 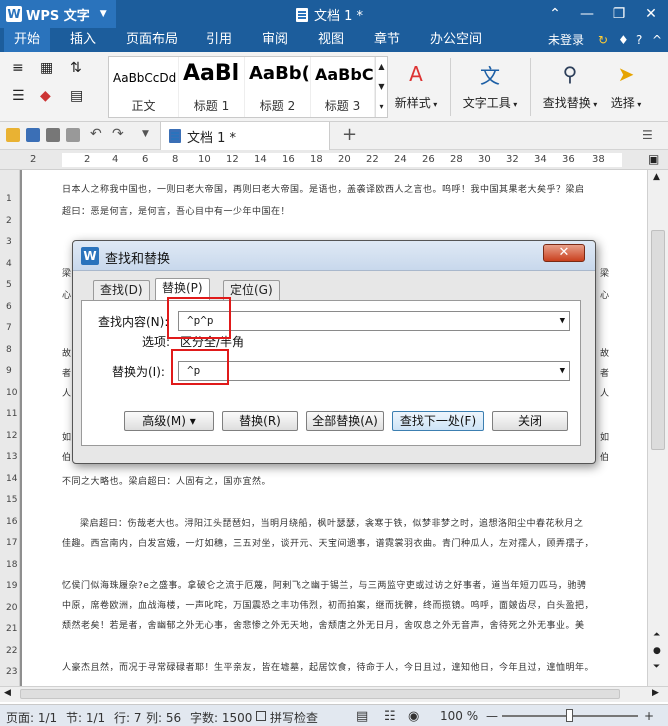 I want to click on close-button: 关闭, so click(x=530, y=421).